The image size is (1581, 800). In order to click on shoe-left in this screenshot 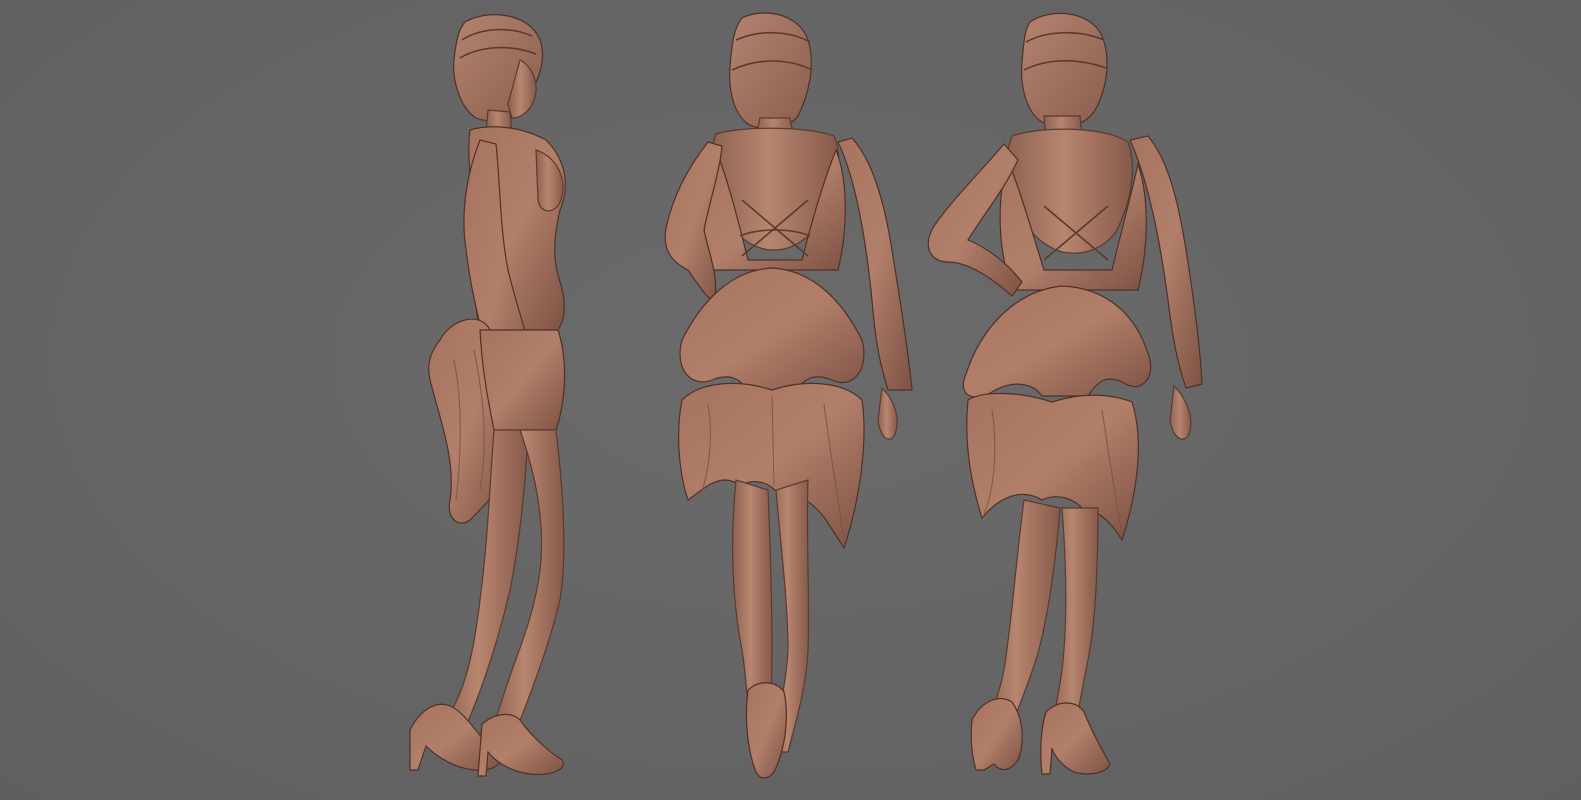, I will do `click(996, 734)`.